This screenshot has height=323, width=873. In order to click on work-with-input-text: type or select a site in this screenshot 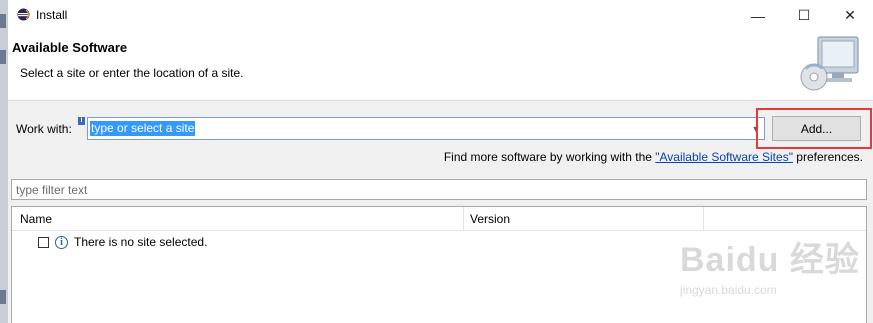, I will do `click(143, 128)`.